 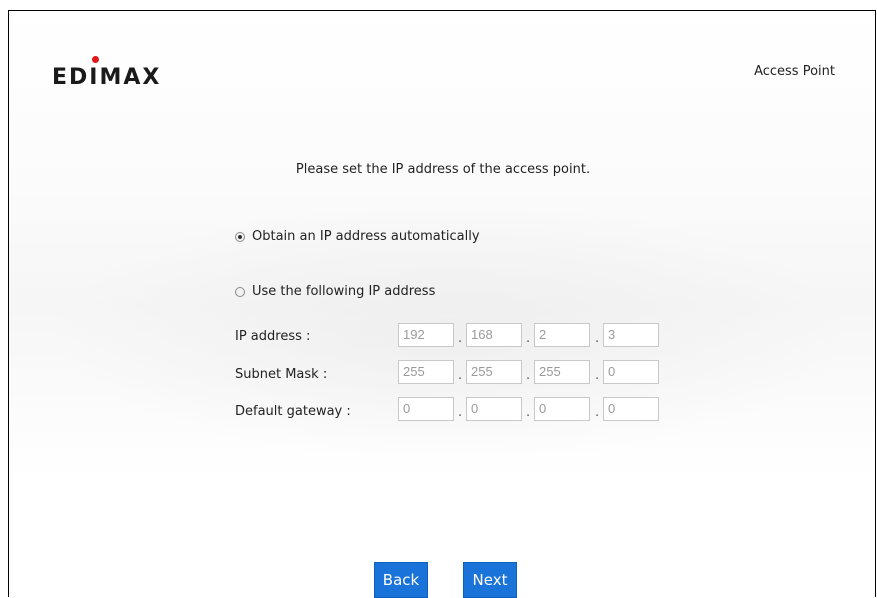 What do you see at coordinates (240, 236) in the screenshot?
I see `radio-dhcp` at bounding box center [240, 236].